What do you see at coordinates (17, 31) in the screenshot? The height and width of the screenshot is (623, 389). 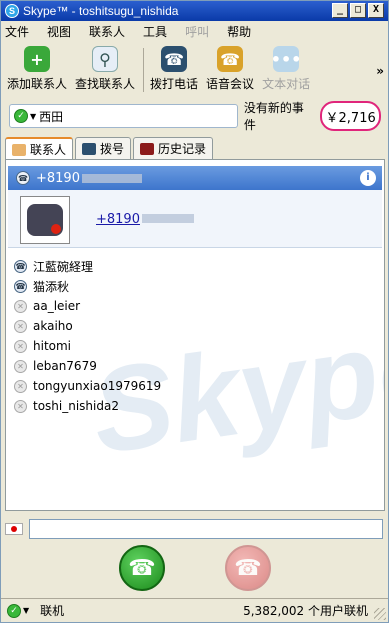 I see `menu-file: 文件` at bounding box center [17, 31].